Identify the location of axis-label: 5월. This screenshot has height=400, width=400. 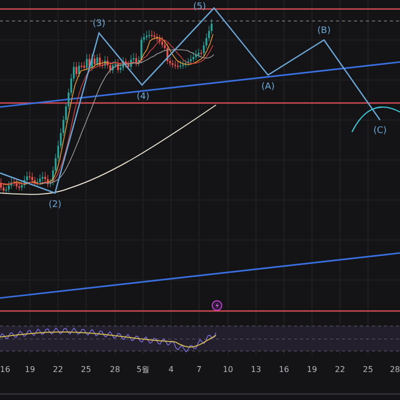
(143, 369).